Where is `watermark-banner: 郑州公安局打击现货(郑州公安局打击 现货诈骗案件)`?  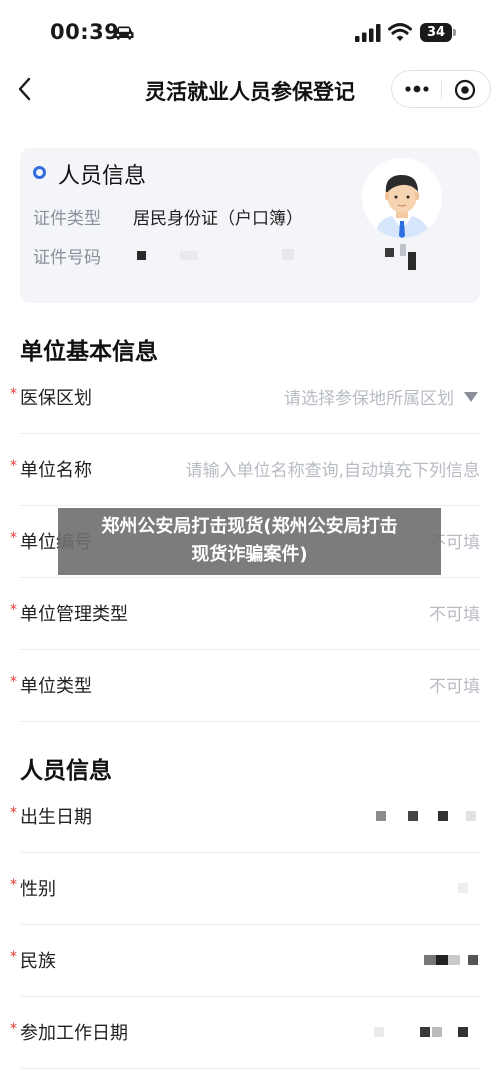
watermark-banner: 郑州公安局打击现货(郑州公安局打击 现货诈骗案件) is located at coordinates (249, 541).